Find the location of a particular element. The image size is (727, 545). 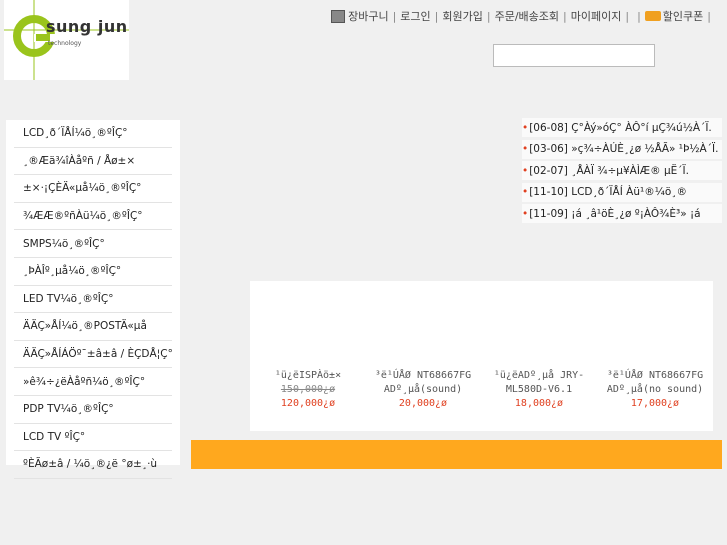

notice-text: [03-06] »ç¾÷ÀÚÈ¸¿ø ½ÅÃ» ¹Þ½À´Ï. is located at coordinates (624, 149).